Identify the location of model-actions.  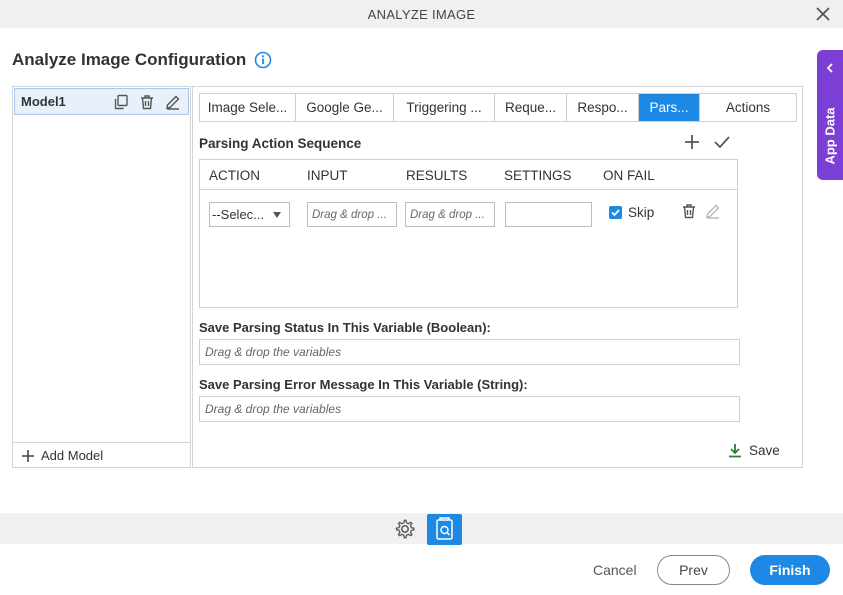
(147, 102).